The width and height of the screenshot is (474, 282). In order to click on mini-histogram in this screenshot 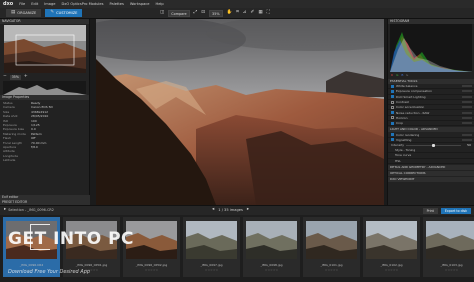, I will do `click(45, 88)`.